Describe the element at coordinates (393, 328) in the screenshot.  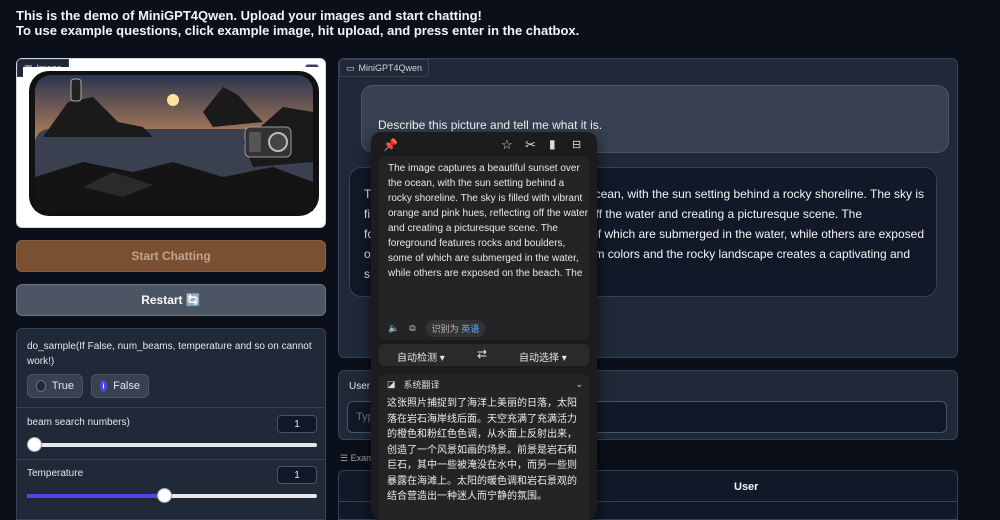
I see `speaker-icon: 🔈` at that location.